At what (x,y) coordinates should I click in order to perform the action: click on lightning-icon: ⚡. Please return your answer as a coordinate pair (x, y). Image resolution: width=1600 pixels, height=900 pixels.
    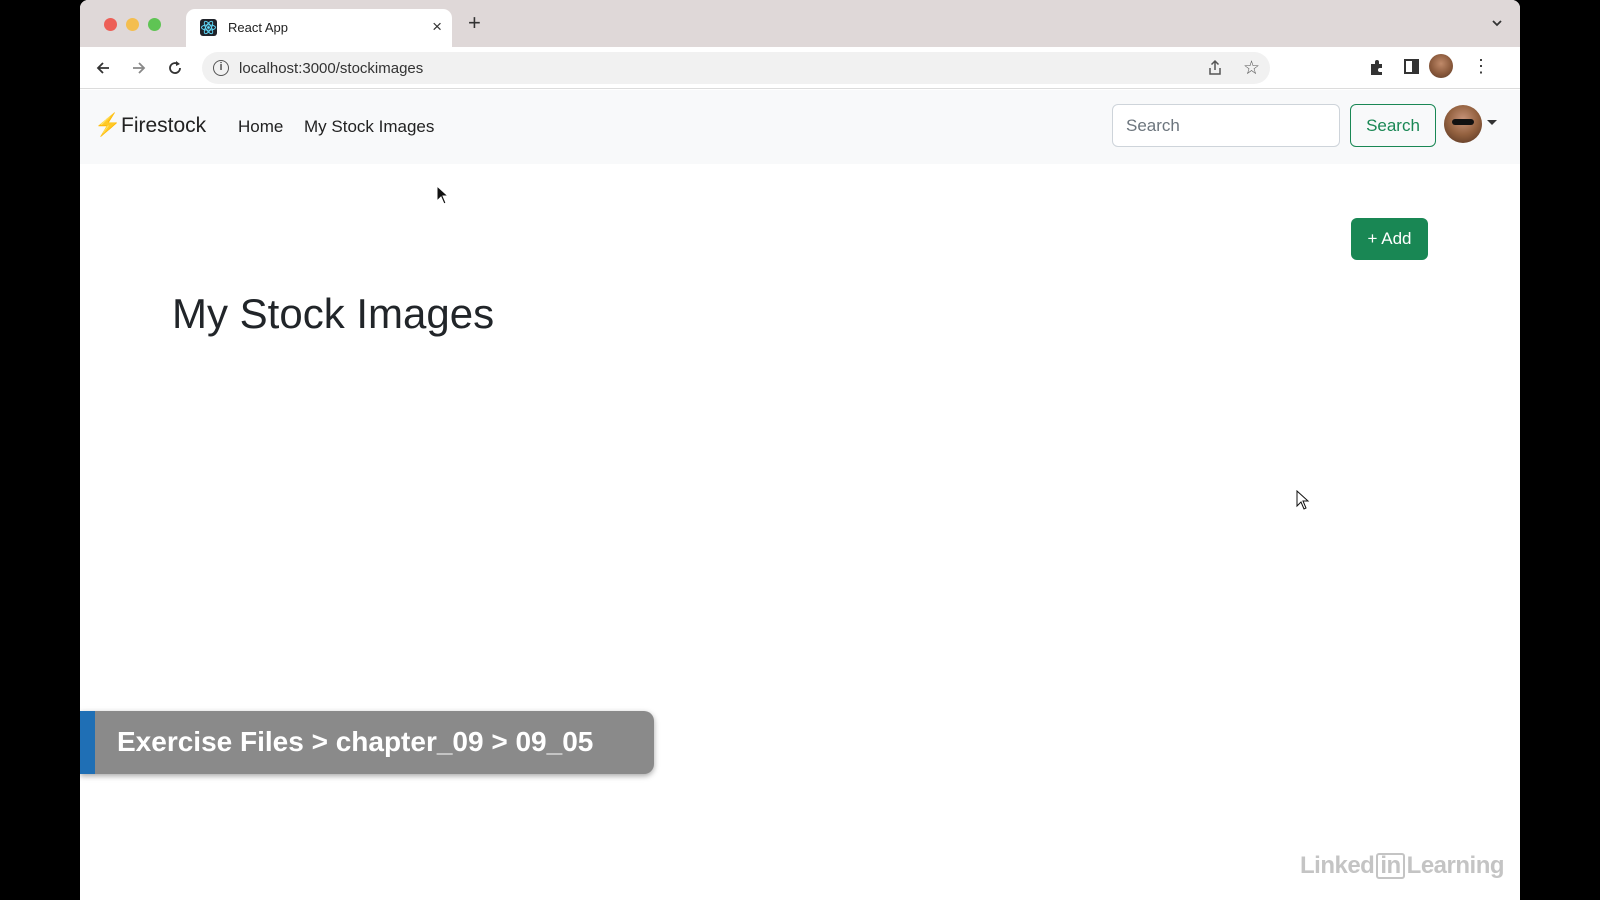
    Looking at the image, I should click on (108, 124).